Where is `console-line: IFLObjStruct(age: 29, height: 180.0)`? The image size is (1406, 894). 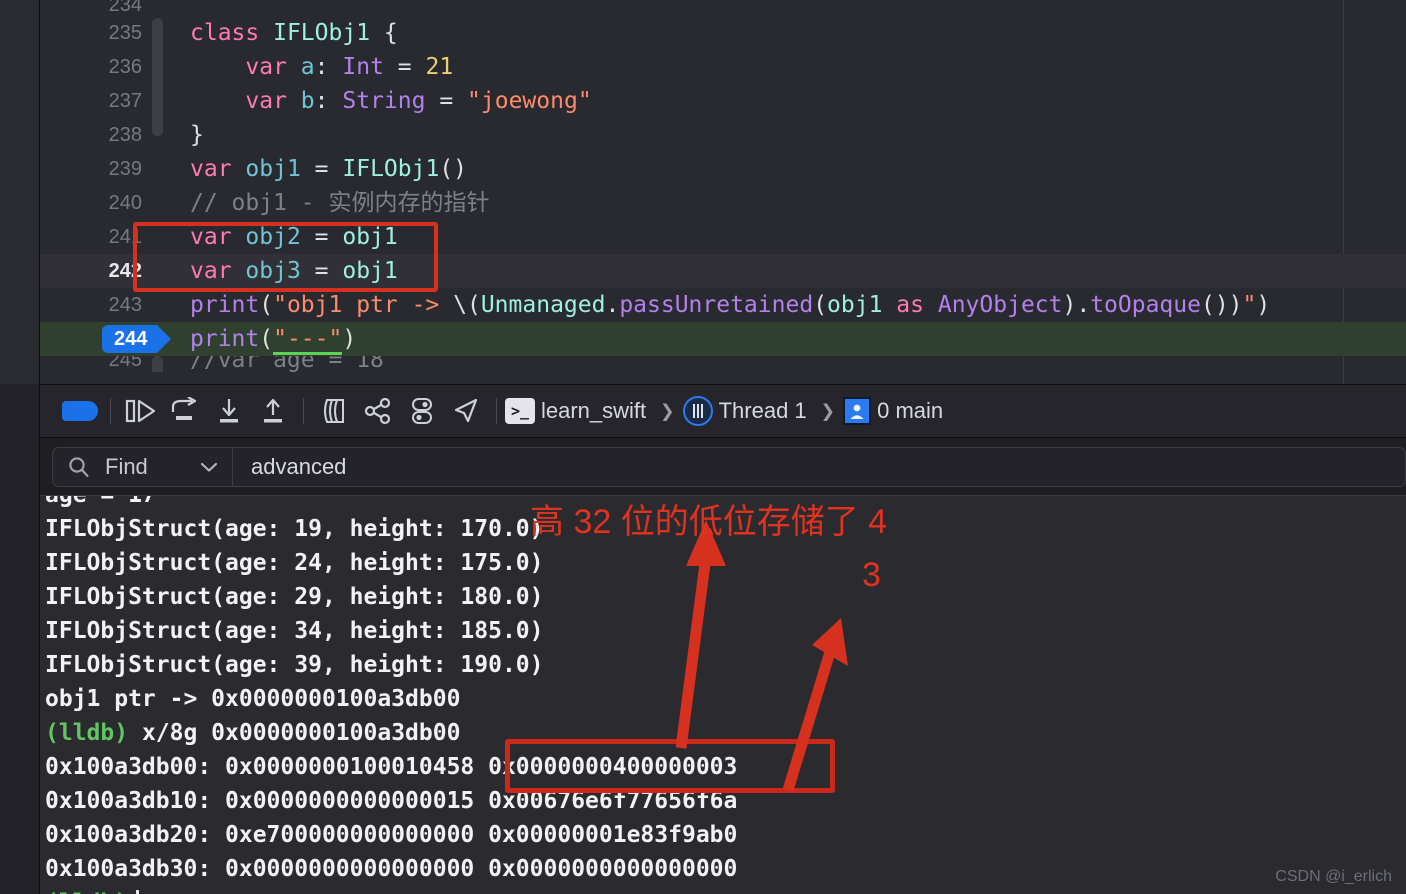
console-line: IFLObjStruct(age: 29, height: 180.0) is located at coordinates (294, 597).